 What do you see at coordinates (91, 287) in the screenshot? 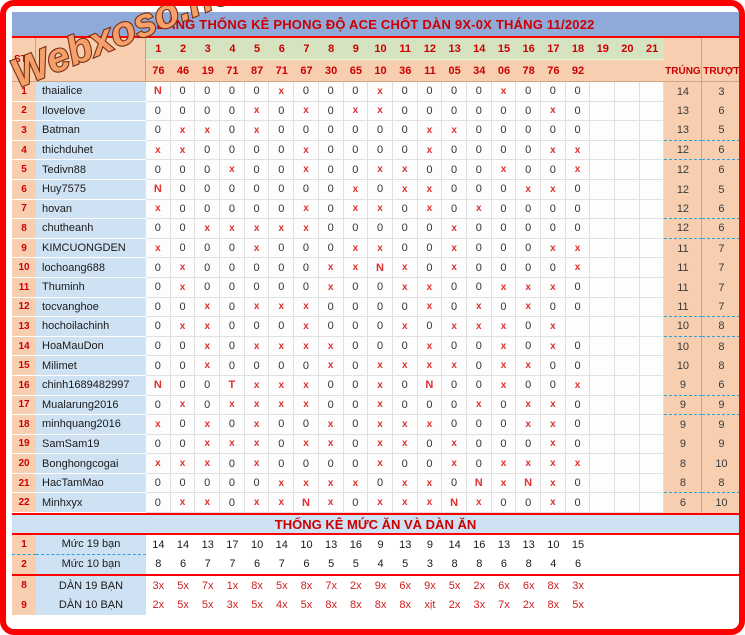
I see `row-player-name: Thuminh` at bounding box center [91, 287].